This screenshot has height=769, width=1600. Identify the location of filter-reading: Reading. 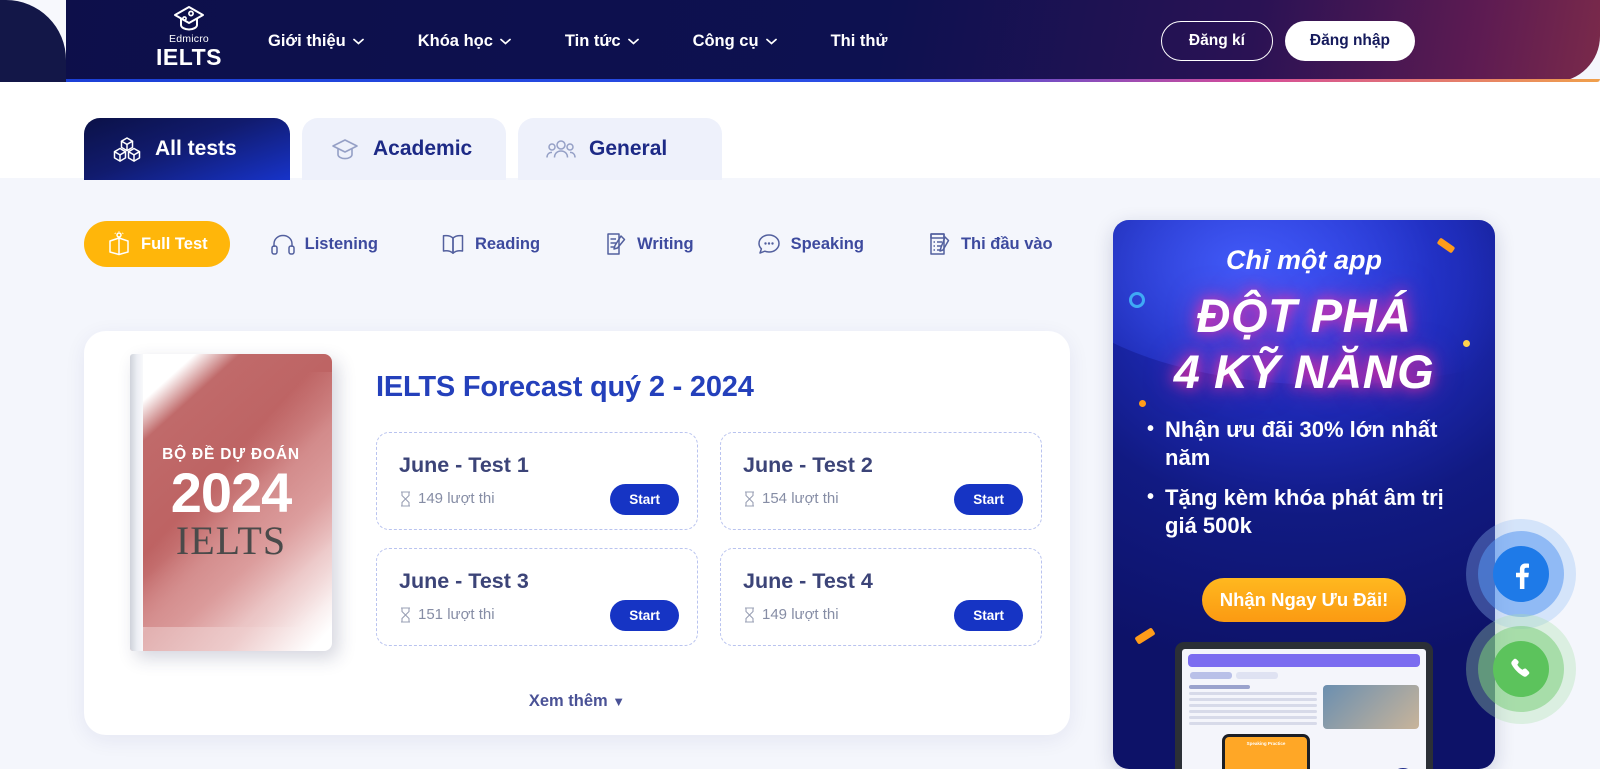
(490, 244).